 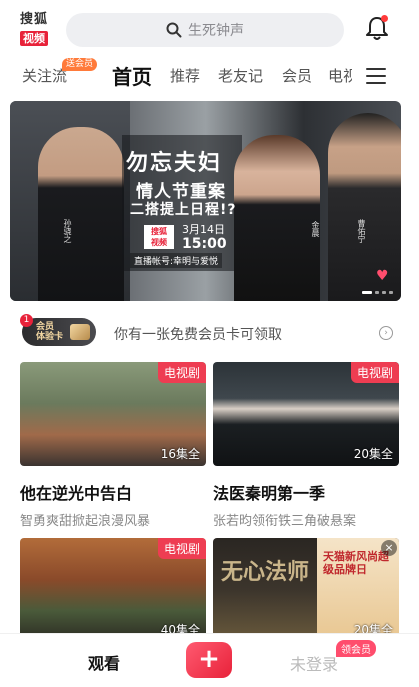 I want to click on video-card: 无心法师 天猫新风尚超级品牌日 × 20集全, so click(x=306, y=590).